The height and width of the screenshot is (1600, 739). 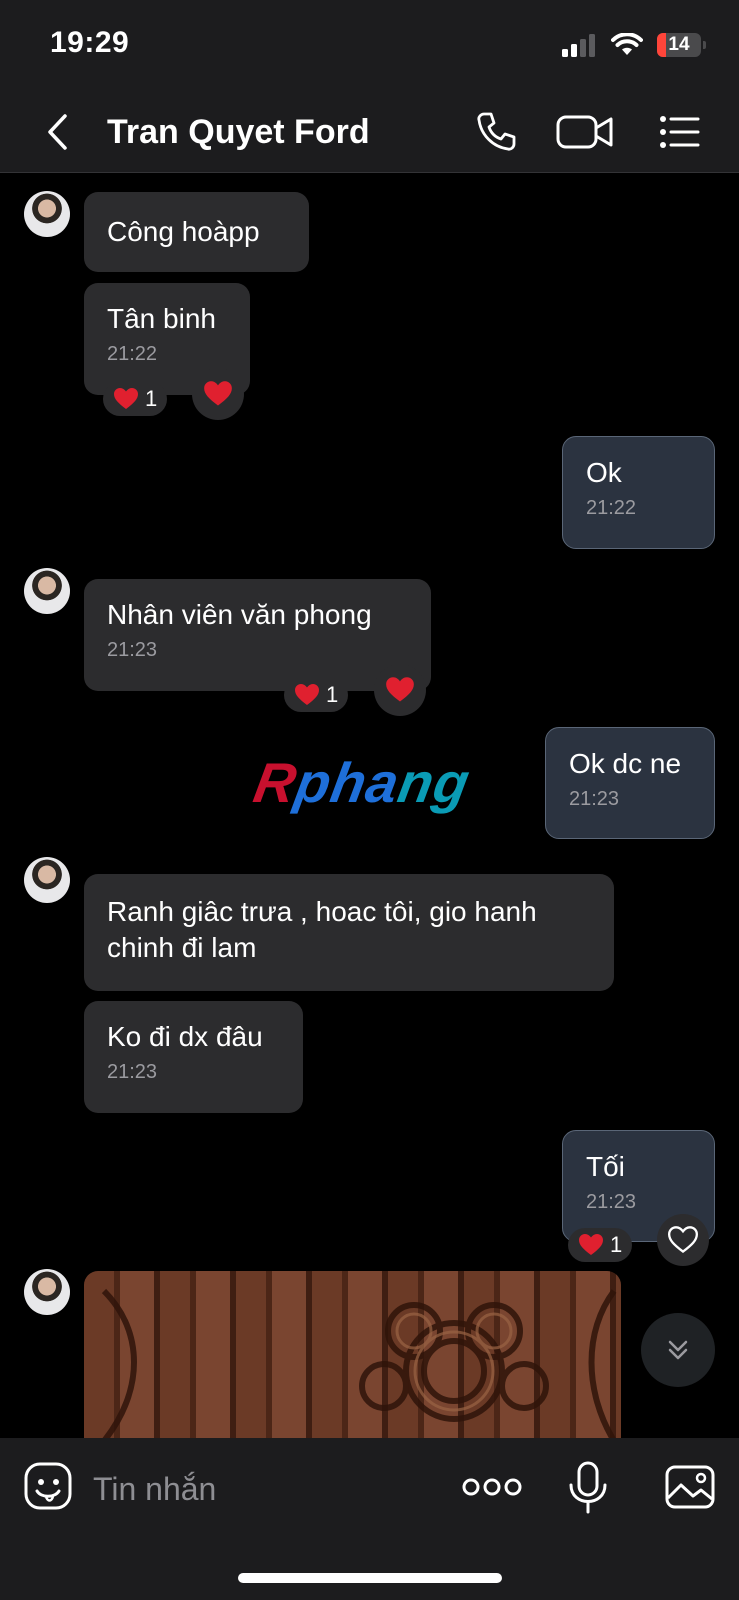 I want to click on scroll-to-bottom-button, so click(x=678, y=1350).